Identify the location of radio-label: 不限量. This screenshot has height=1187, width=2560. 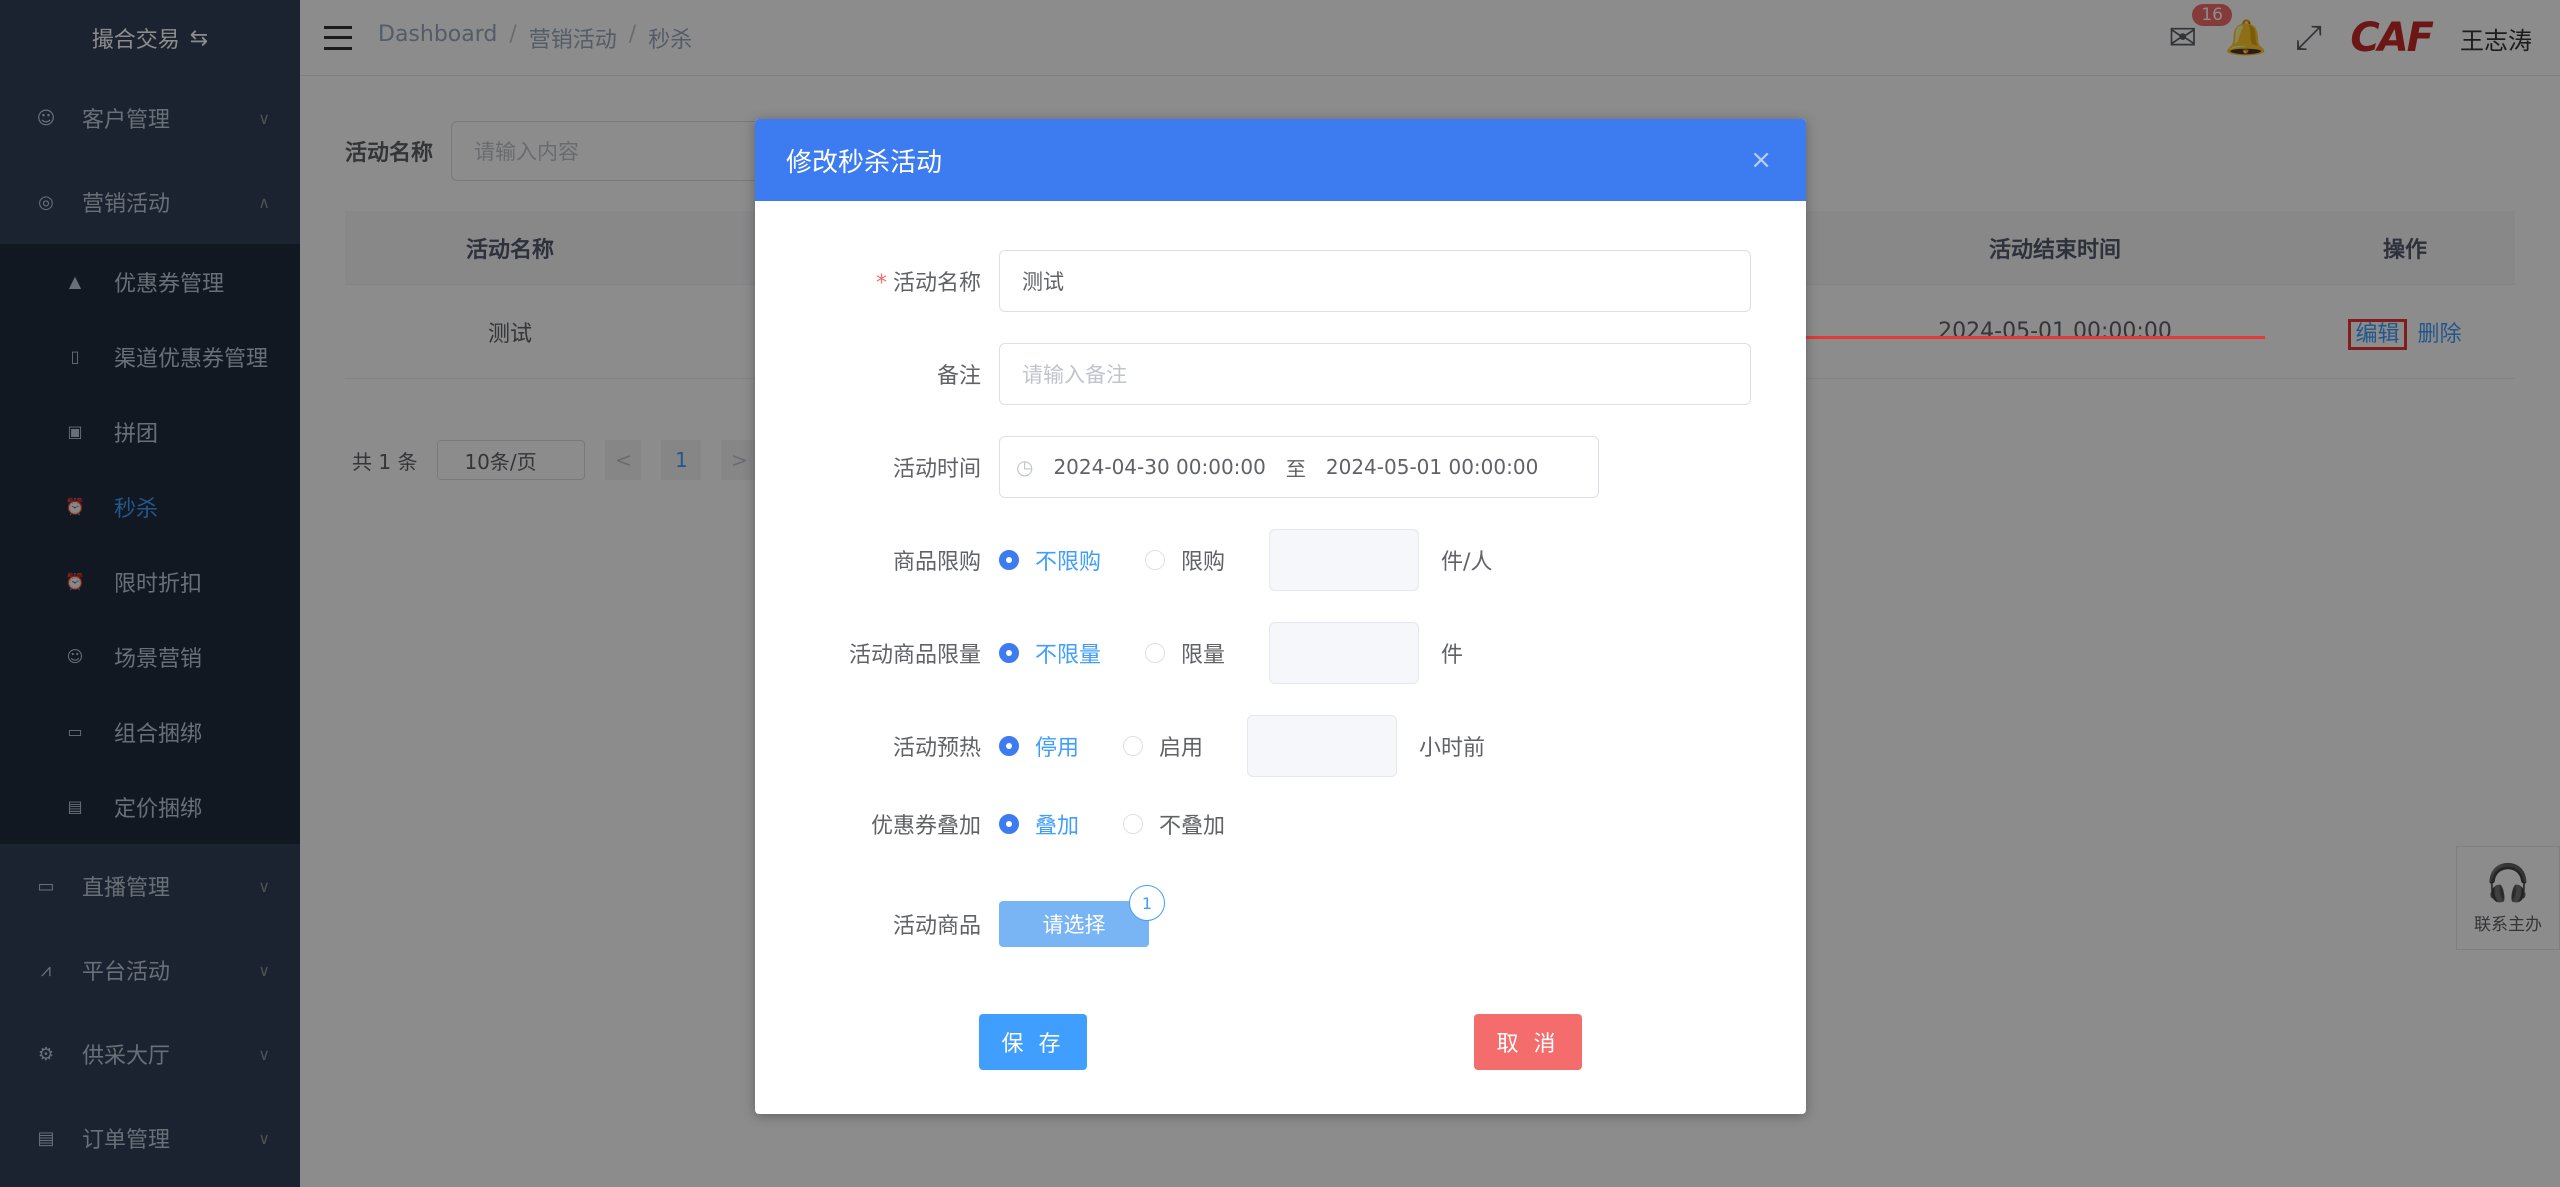
(1068, 655).